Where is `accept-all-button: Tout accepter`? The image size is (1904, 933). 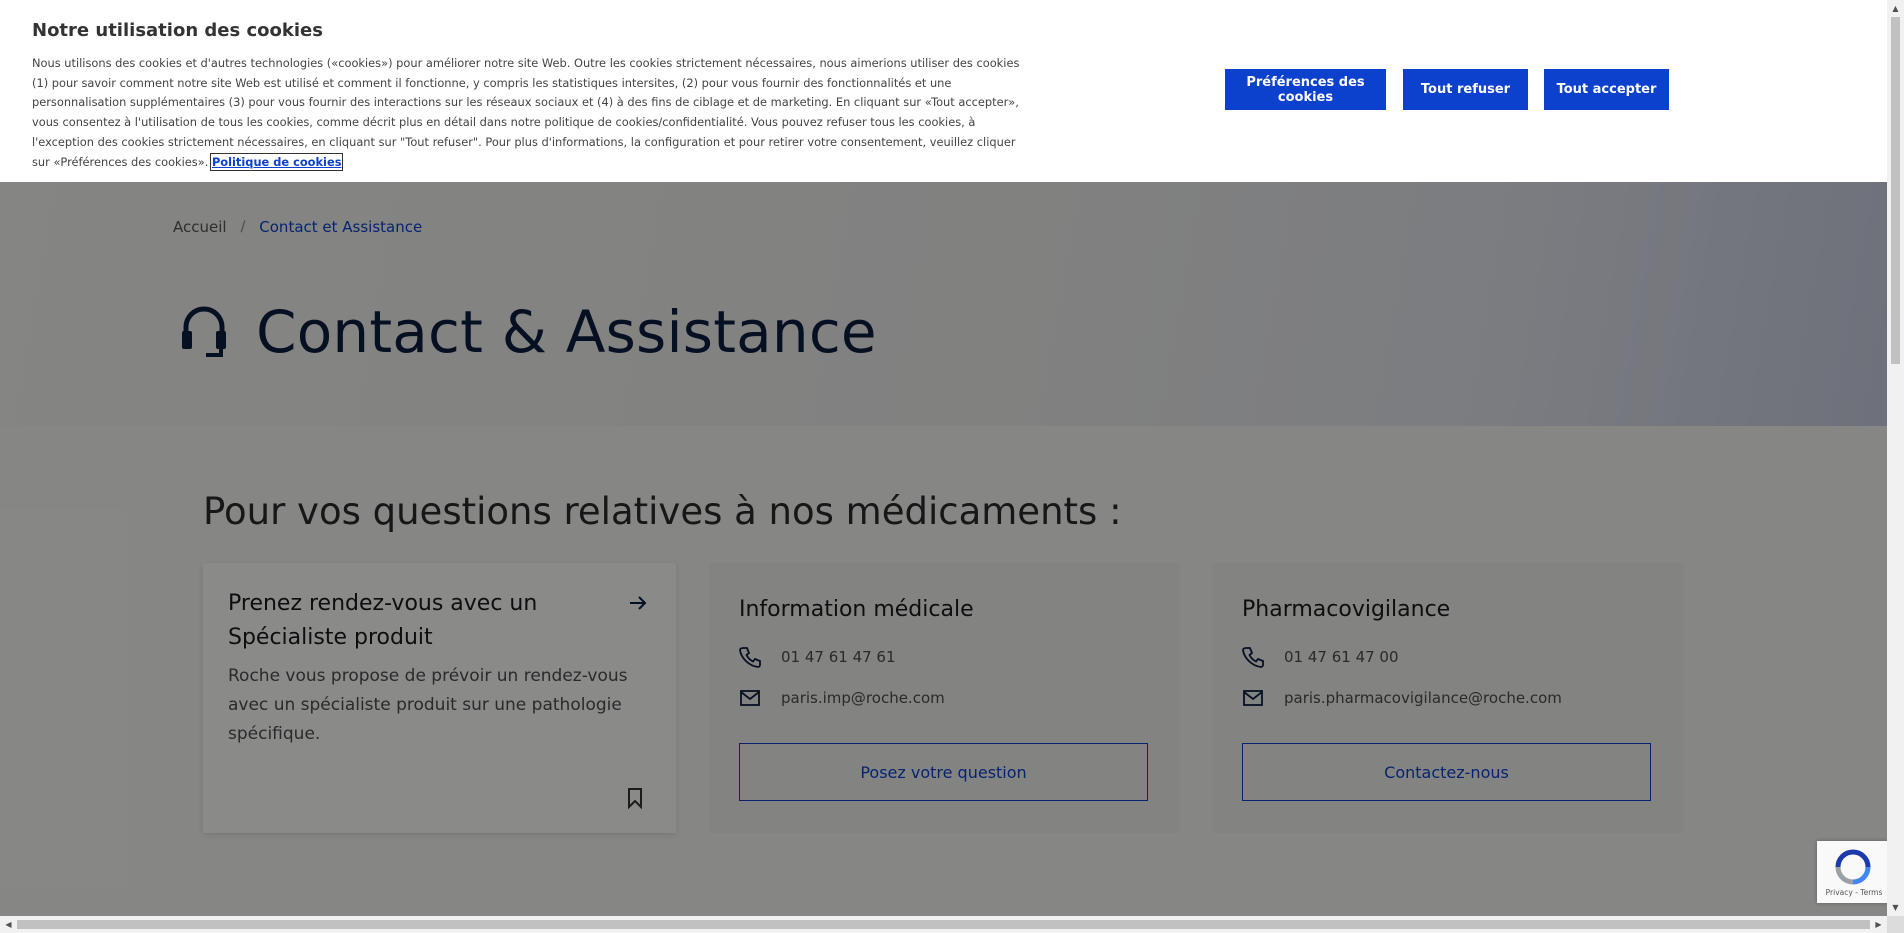 accept-all-button: Tout accepter is located at coordinates (1606, 89).